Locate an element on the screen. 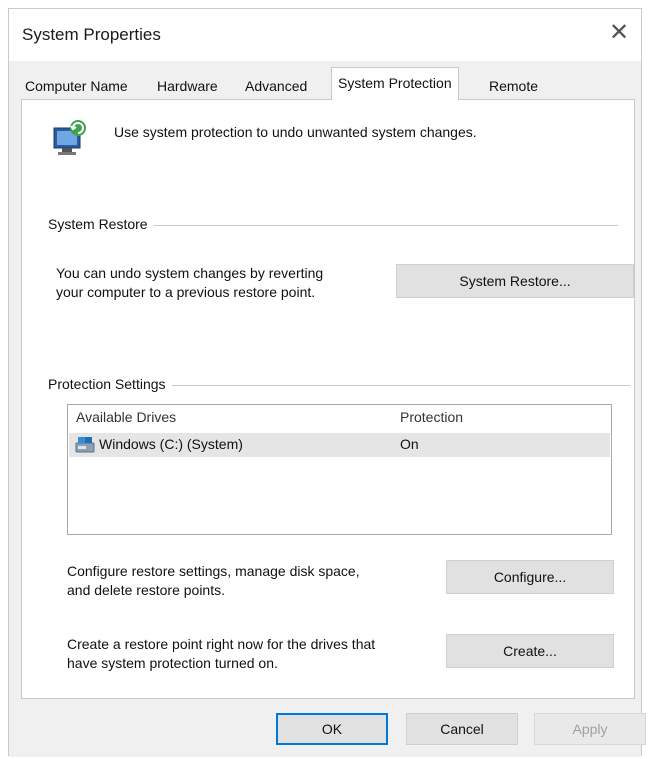  apply-button: Apply is located at coordinates (590, 729).